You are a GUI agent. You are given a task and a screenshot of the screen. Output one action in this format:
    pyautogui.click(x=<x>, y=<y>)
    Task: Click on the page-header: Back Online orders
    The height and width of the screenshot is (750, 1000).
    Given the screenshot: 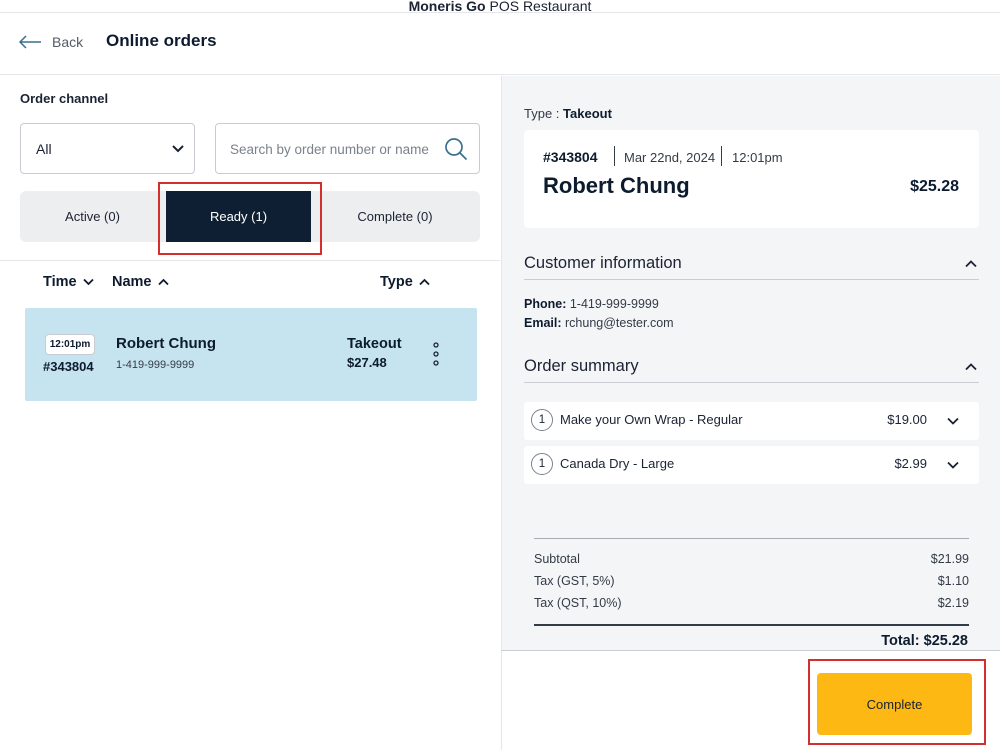 What is the action you would take?
    pyautogui.click(x=500, y=44)
    